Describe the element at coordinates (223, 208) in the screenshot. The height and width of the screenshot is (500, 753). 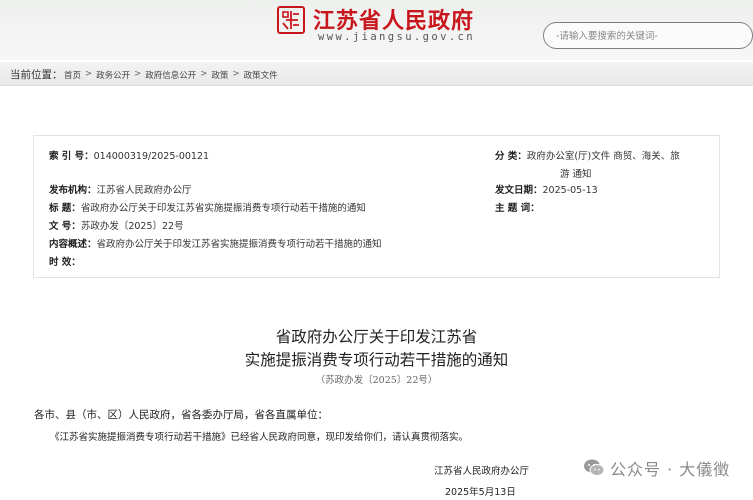
I see `title-value: 省政府办公厅关于印发江苏省实施提振消费专项行动若干措施的通知` at that location.